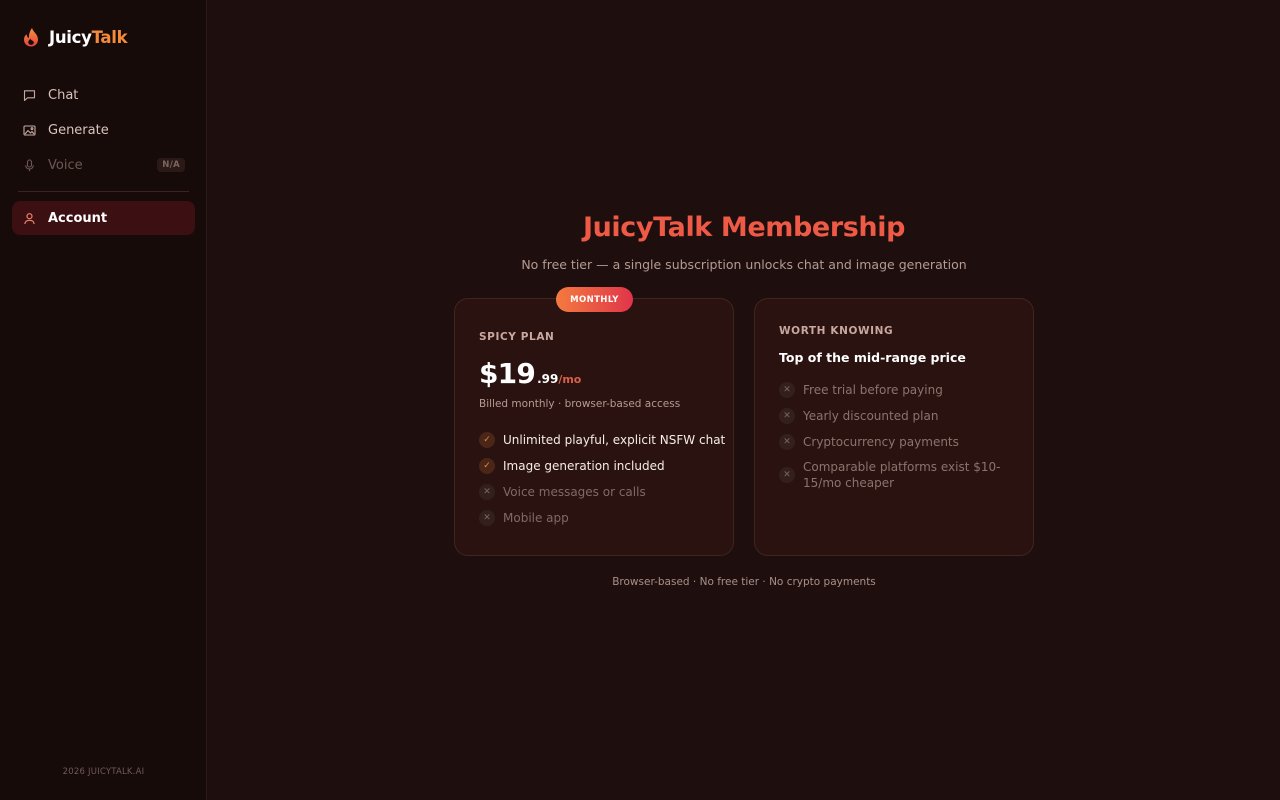 This screenshot has width=1280, height=800. I want to click on flame-icon, so click(31, 37).